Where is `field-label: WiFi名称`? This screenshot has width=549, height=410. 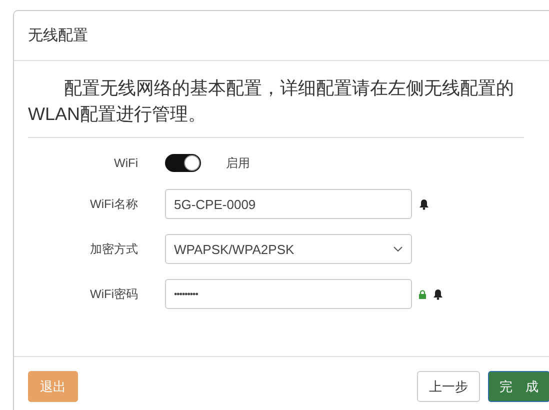 field-label: WiFi名称 is located at coordinates (113, 204).